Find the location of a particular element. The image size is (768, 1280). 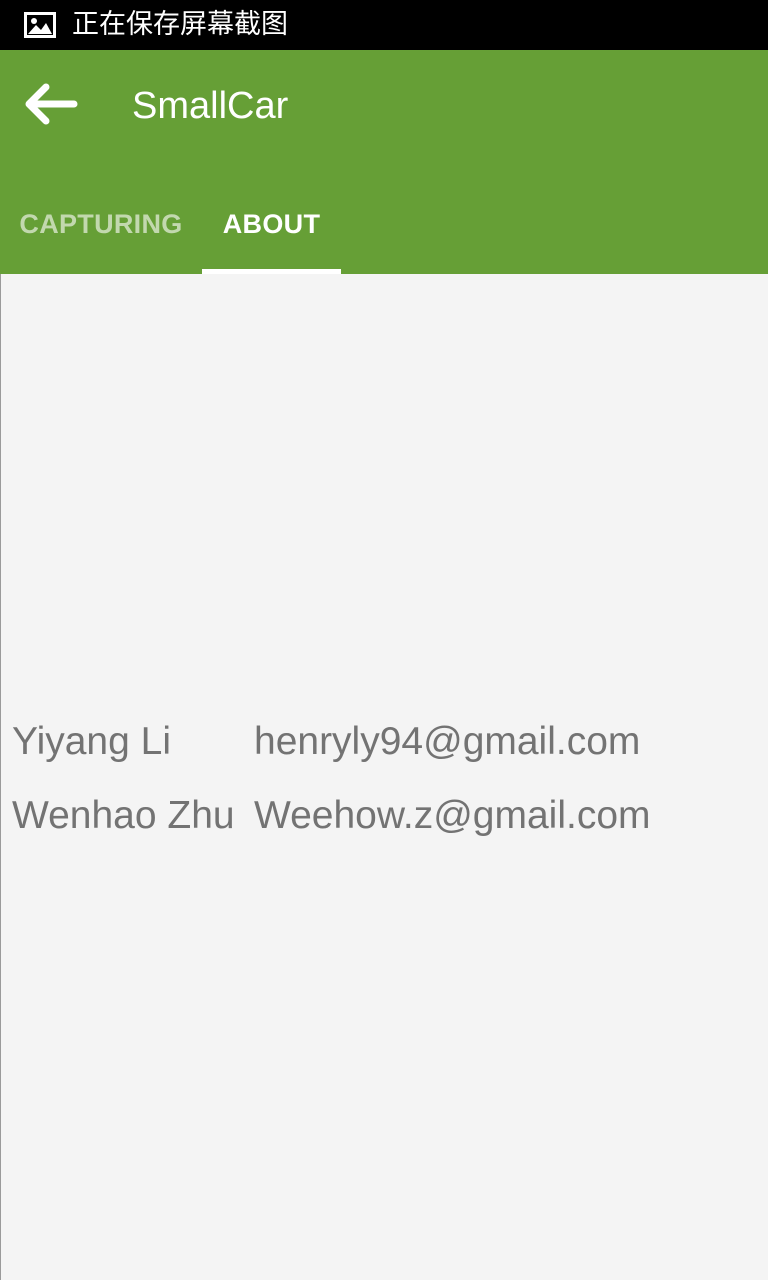

back-button is located at coordinates (50, 106).